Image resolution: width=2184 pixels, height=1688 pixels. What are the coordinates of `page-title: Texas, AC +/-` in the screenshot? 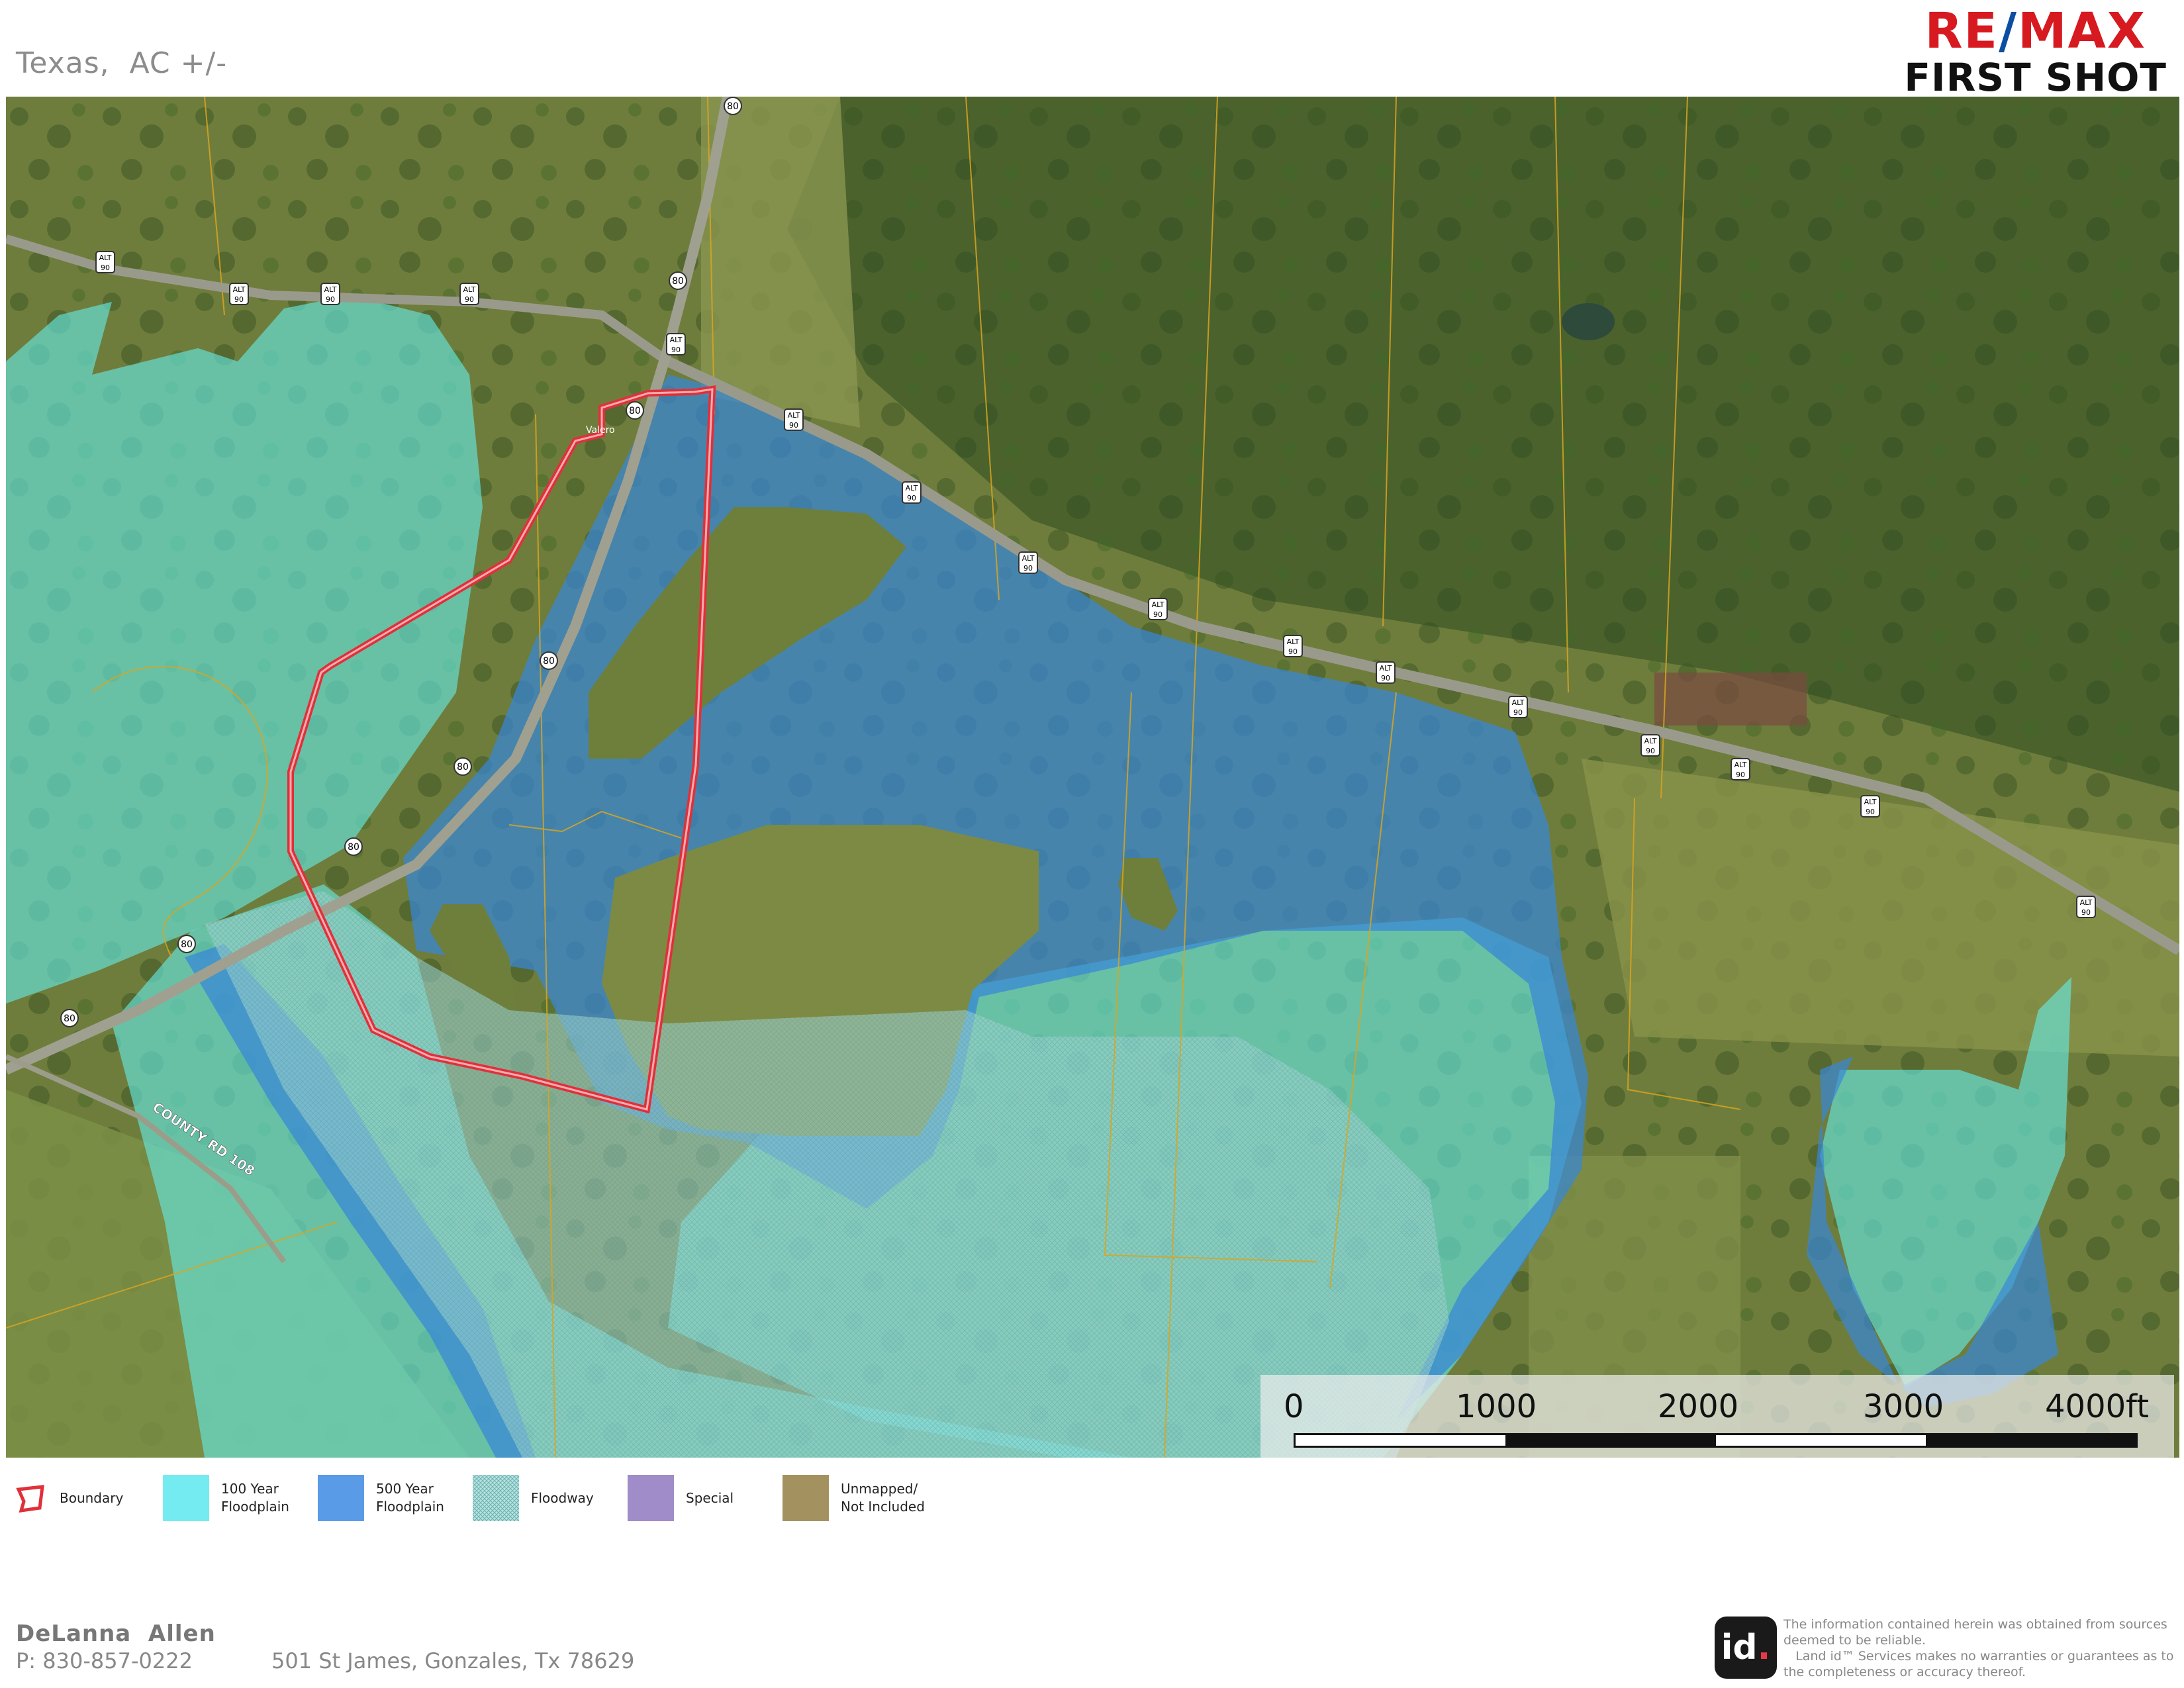 It's located at (122, 63).